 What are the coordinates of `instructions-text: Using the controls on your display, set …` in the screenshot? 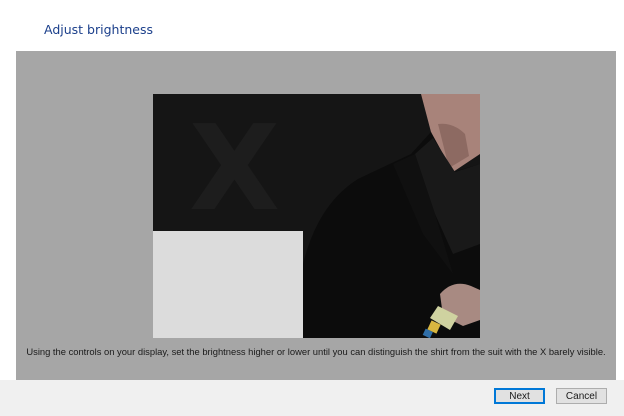 It's located at (316, 351).